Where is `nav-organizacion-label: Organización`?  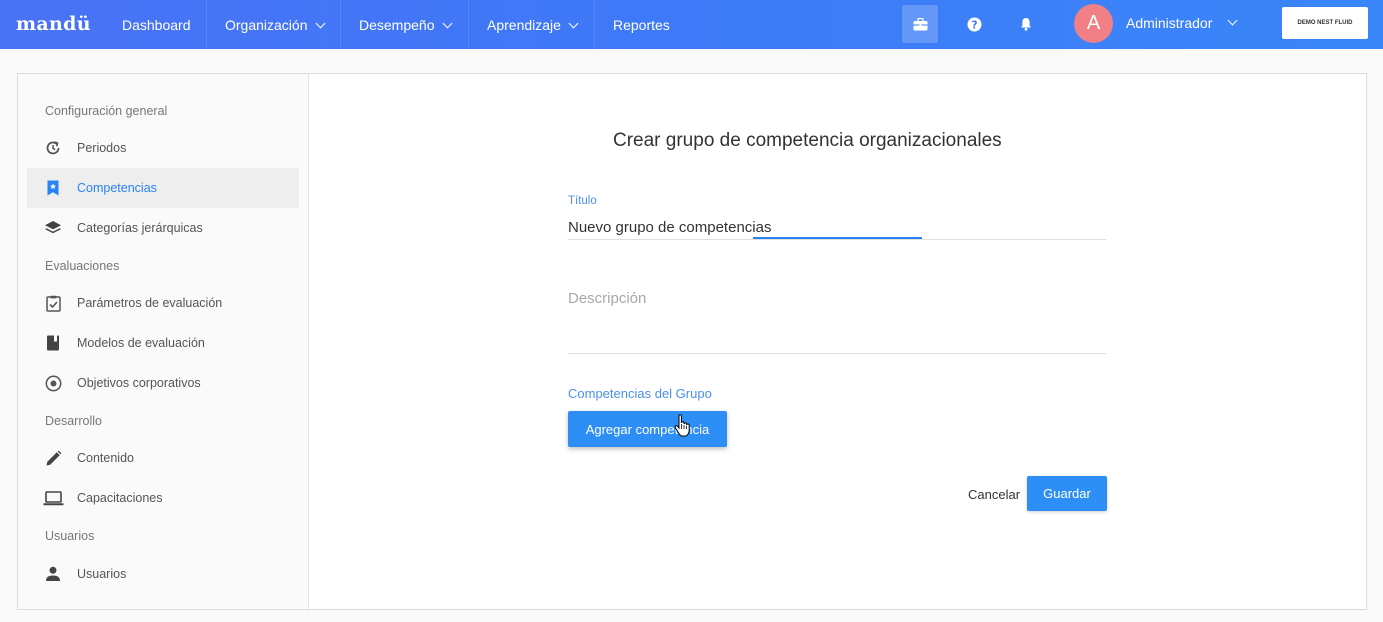 nav-organizacion-label: Organización is located at coordinates (266, 24).